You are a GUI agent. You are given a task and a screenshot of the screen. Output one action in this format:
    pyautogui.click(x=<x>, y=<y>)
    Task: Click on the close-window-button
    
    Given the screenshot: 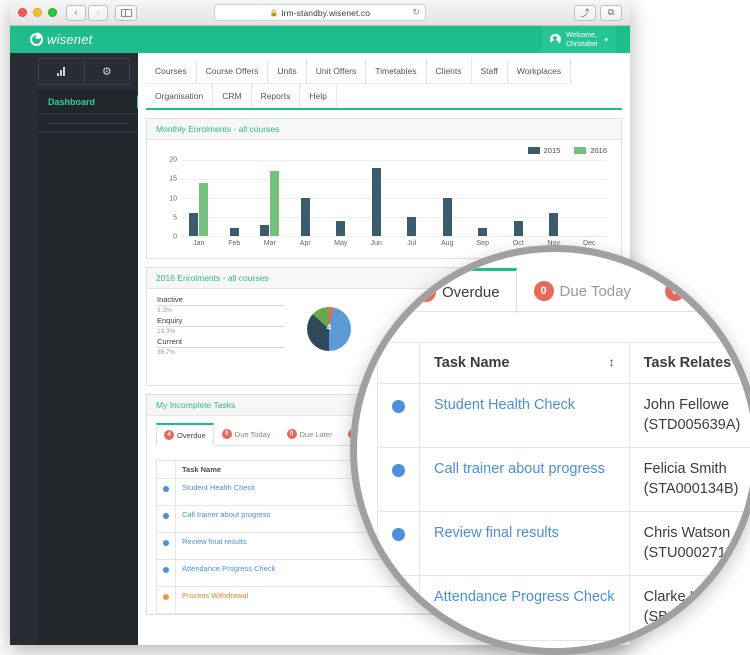 What is the action you would take?
    pyautogui.click(x=22, y=12)
    